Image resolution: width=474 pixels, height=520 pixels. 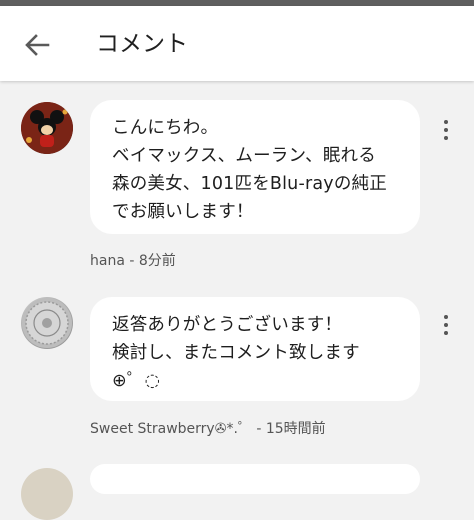 I want to click on page-title: コメント, so click(x=142, y=44).